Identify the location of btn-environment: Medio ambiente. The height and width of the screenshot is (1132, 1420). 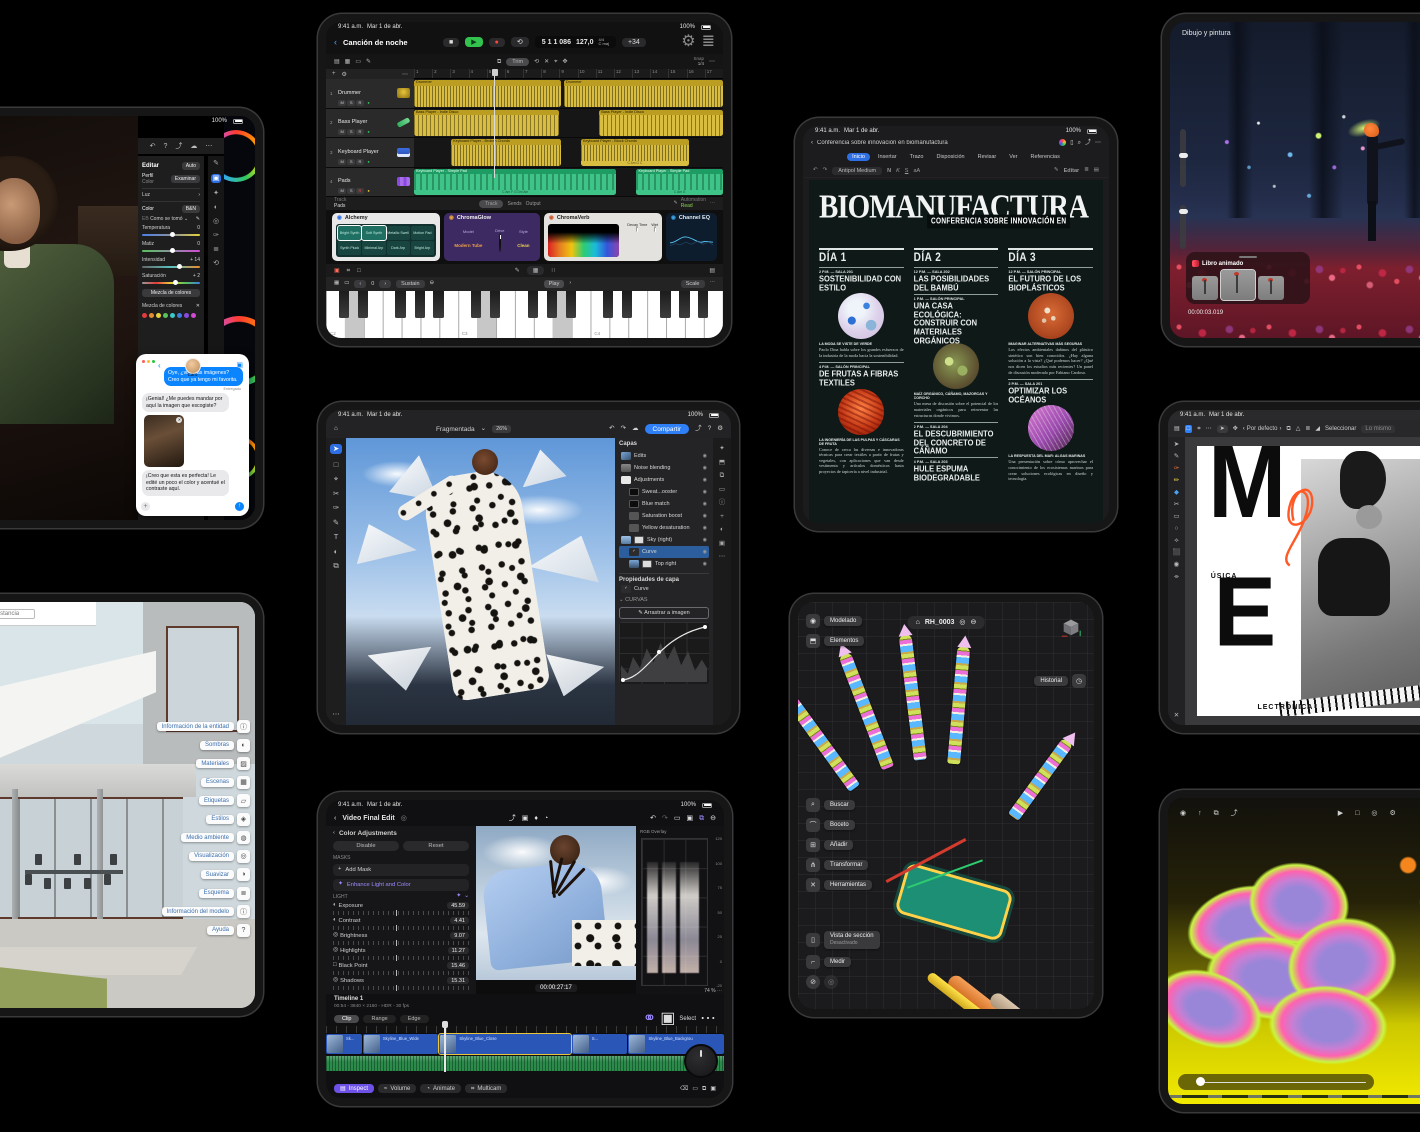
(207, 837).